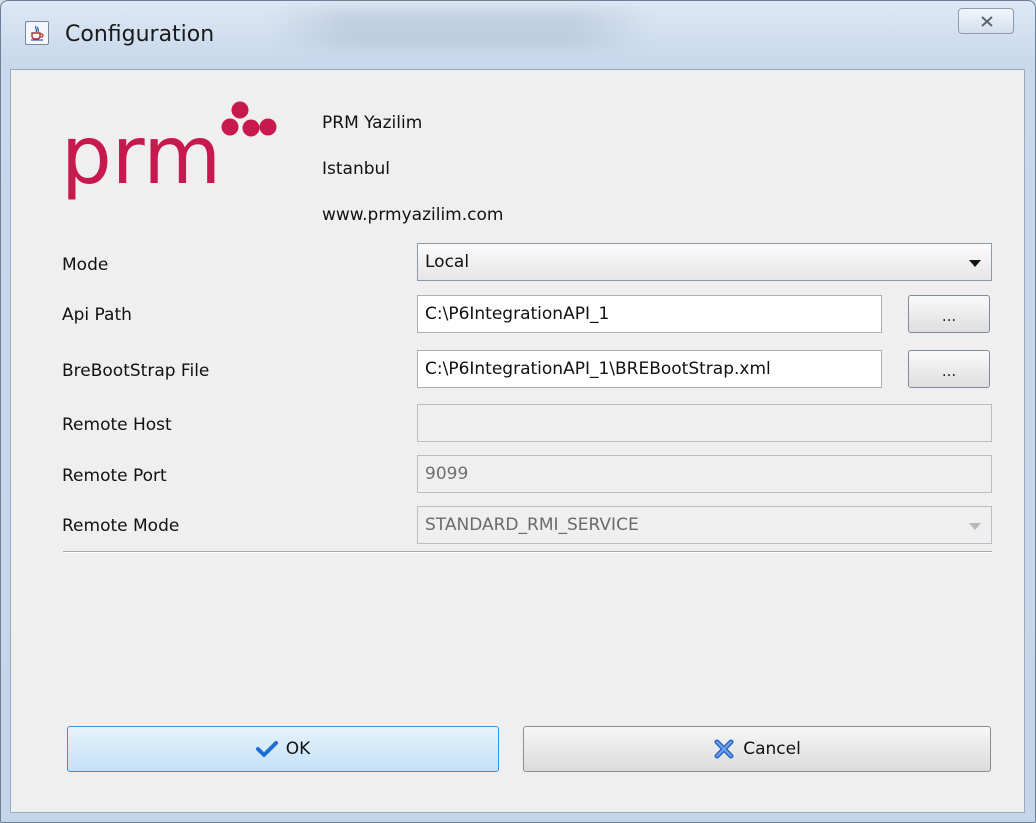 This screenshot has width=1036, height=823. I want to click on ok-button: OK, so click(283, 749).